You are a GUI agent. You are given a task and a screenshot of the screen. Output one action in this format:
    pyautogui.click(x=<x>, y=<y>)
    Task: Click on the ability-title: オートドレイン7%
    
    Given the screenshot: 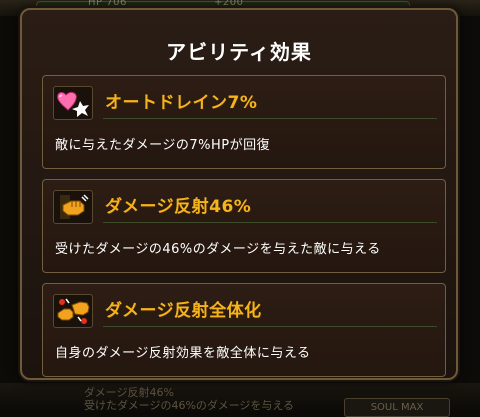 What is the action you would take?
    pyautogui.click(x=181, y=103)
    